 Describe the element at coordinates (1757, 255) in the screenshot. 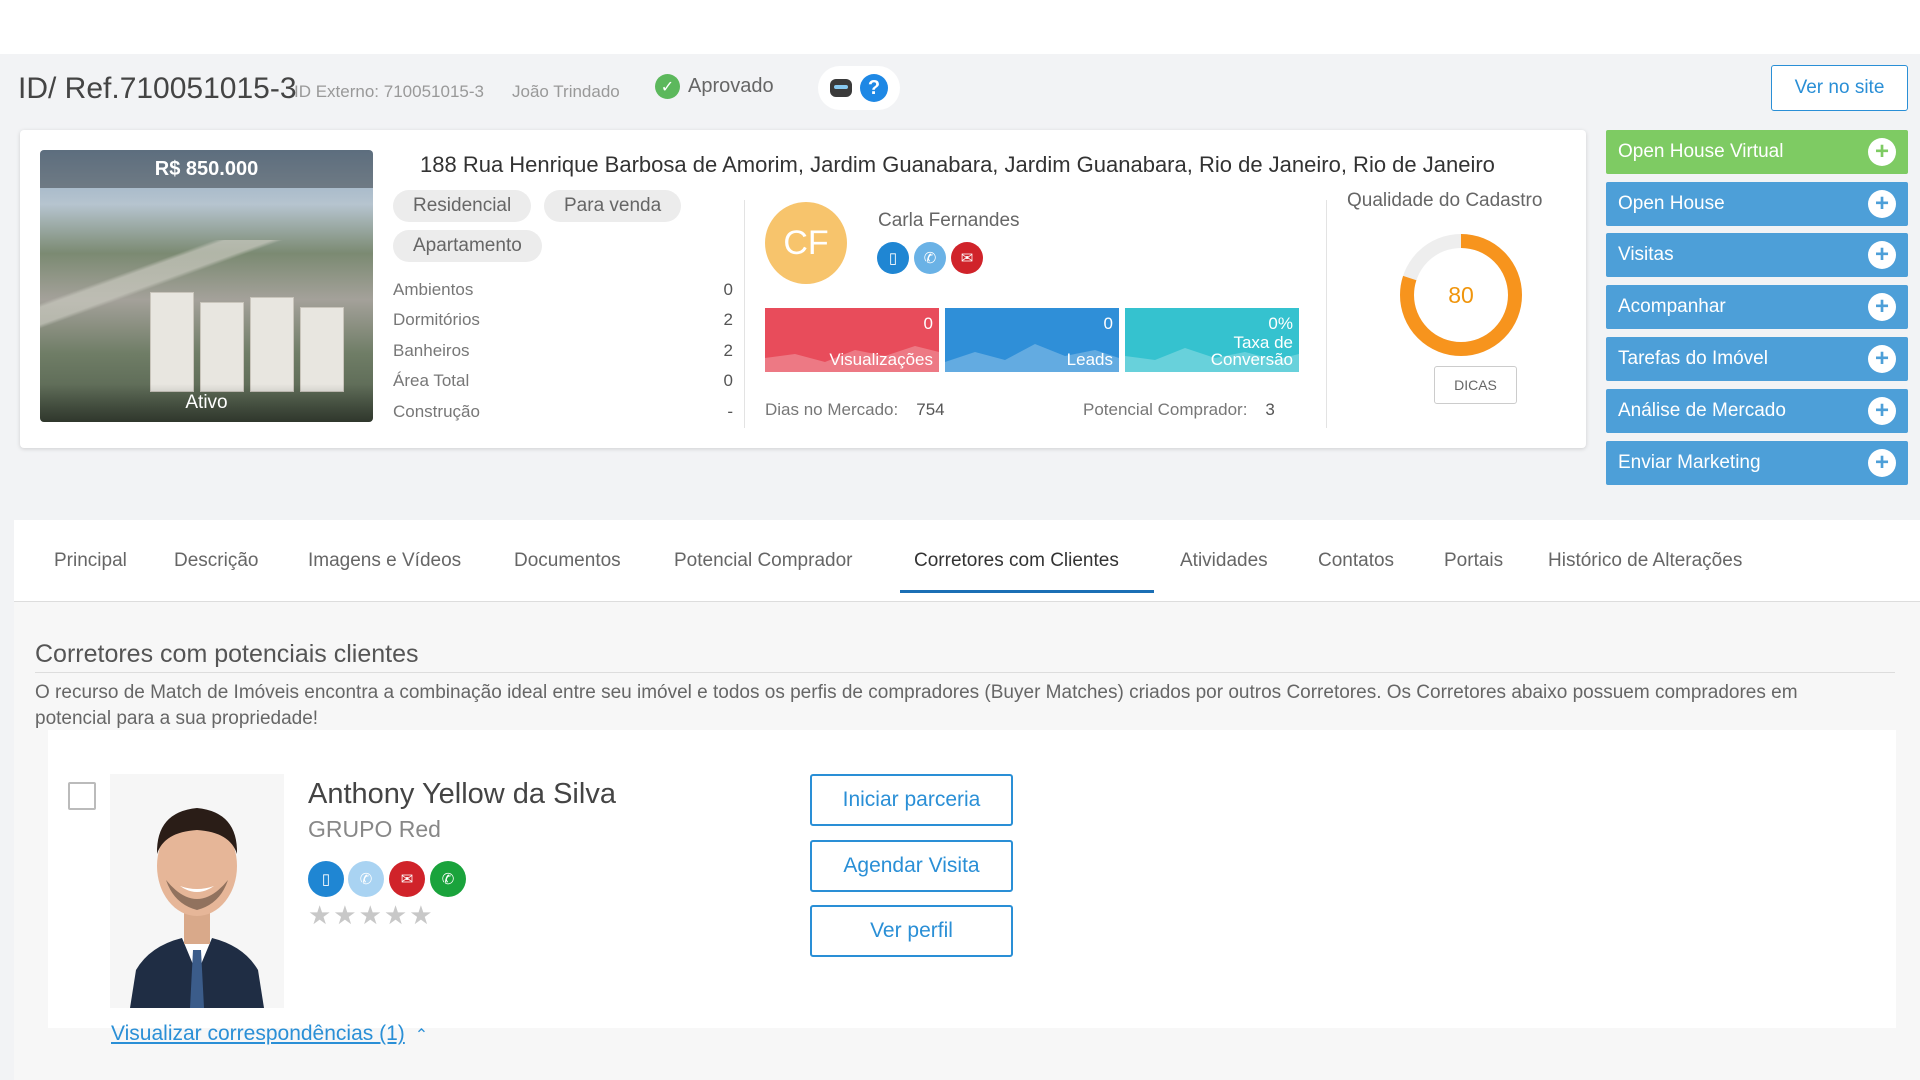

I see `visits-button: Visitas +` at that location.